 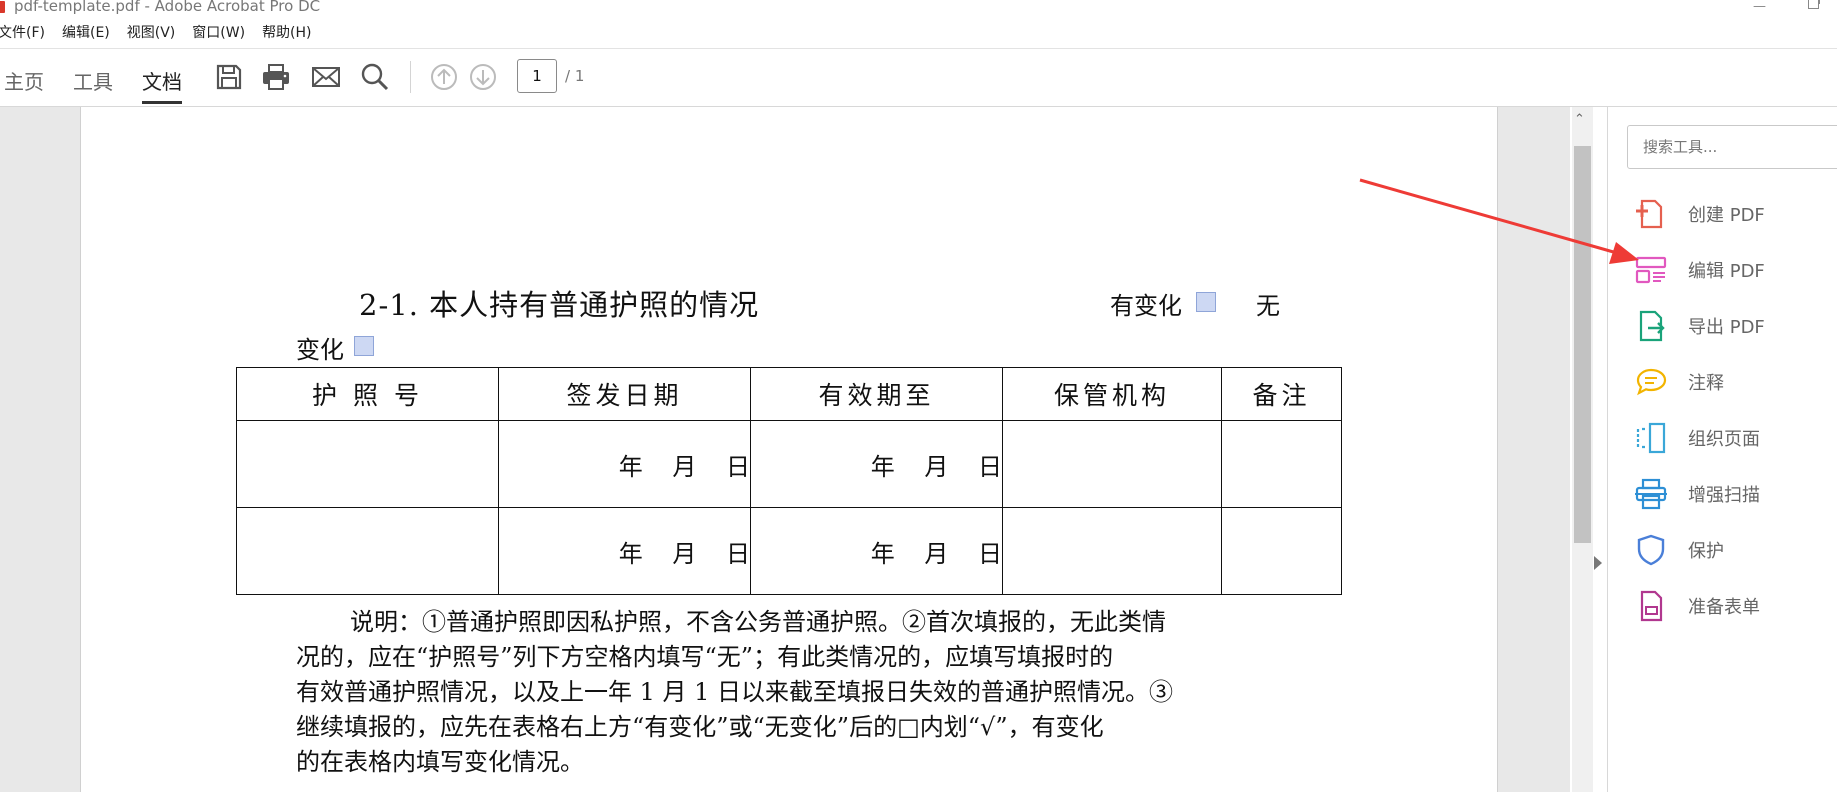 I want to click on page-number-input: 1, so click(x=537, y=76).